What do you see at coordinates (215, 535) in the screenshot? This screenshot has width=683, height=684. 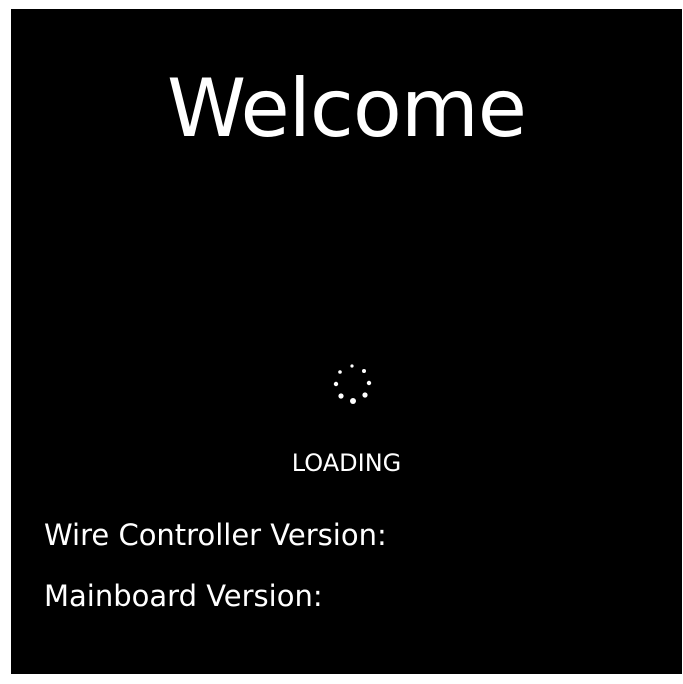 I see `wire-controller-version-label: Wire Controller Version:` at bounding box center [215, 535].